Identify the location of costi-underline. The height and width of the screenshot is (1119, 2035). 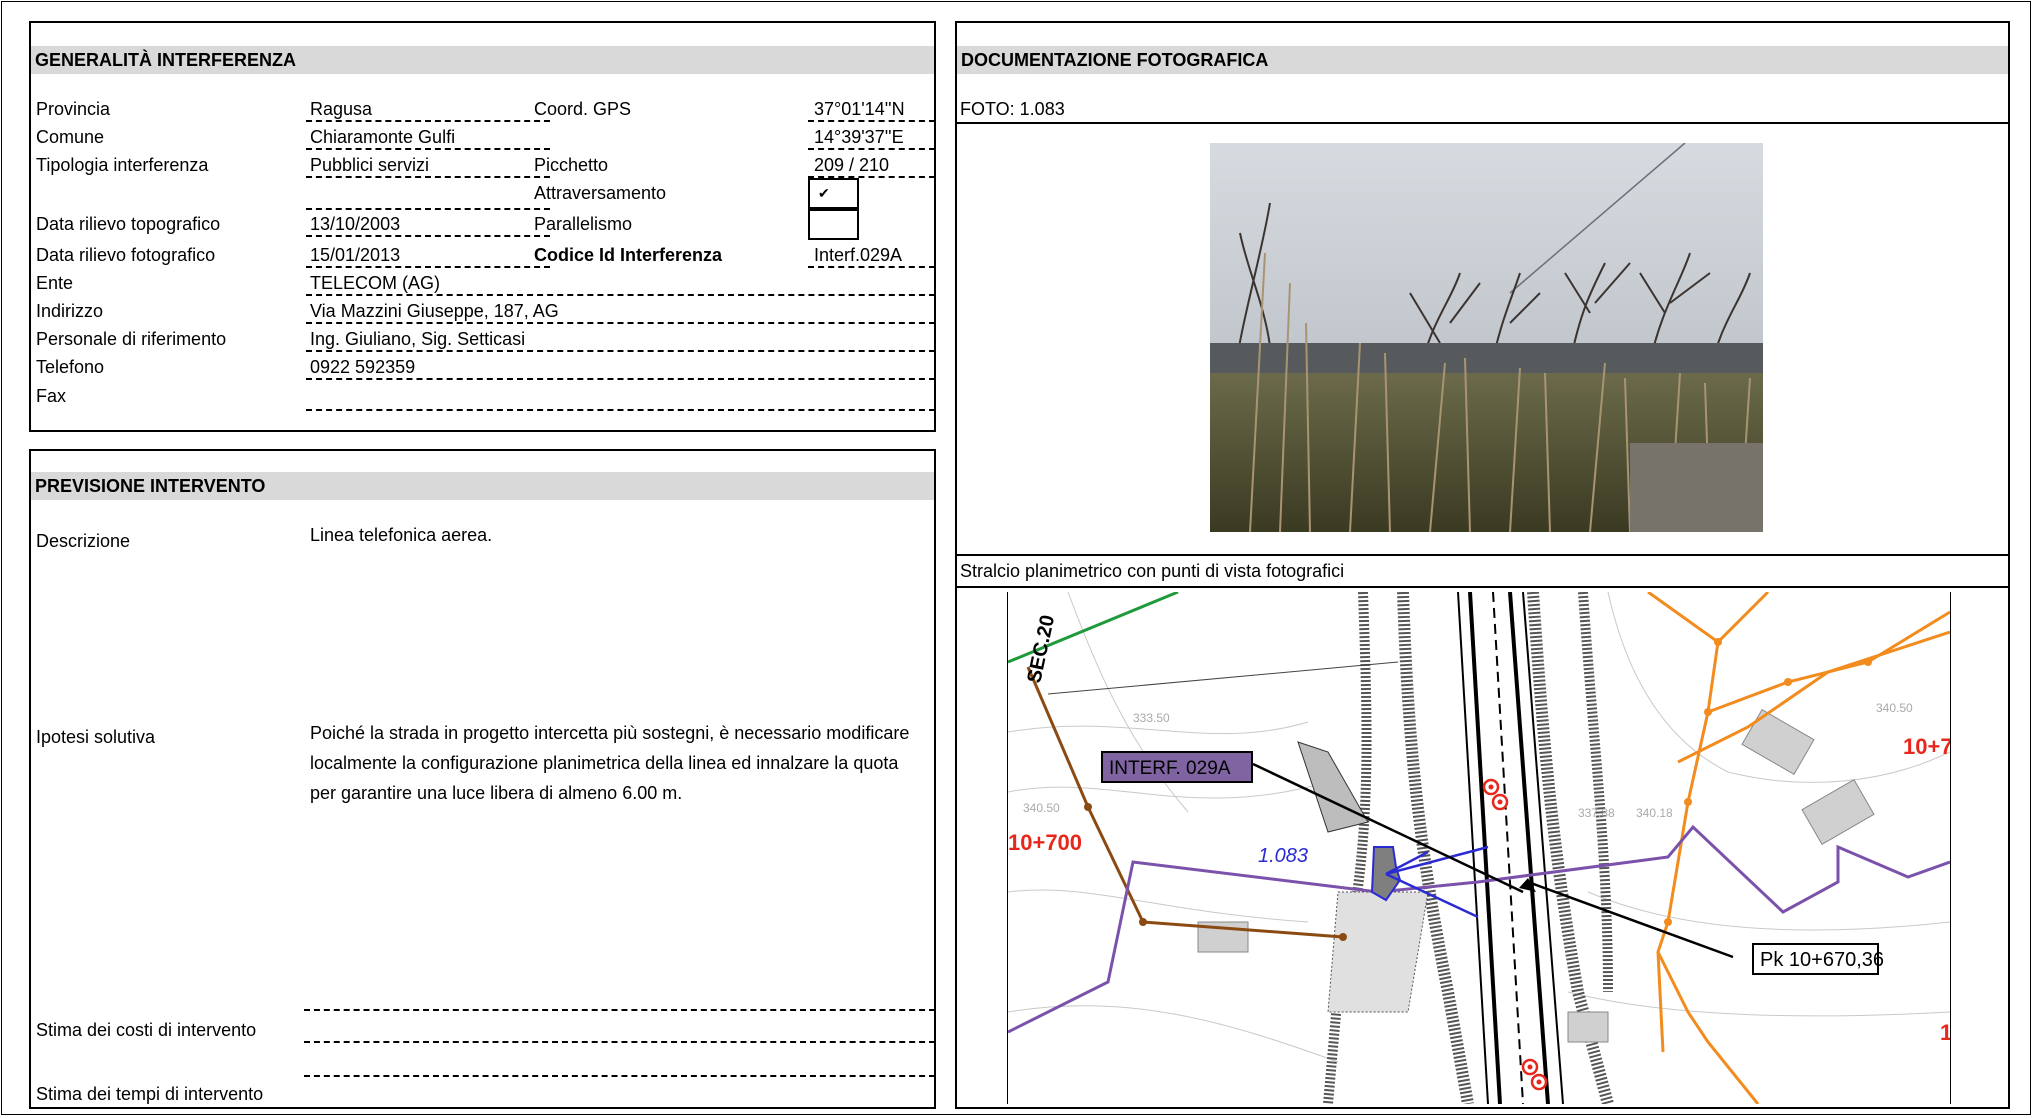
(619, 1042).